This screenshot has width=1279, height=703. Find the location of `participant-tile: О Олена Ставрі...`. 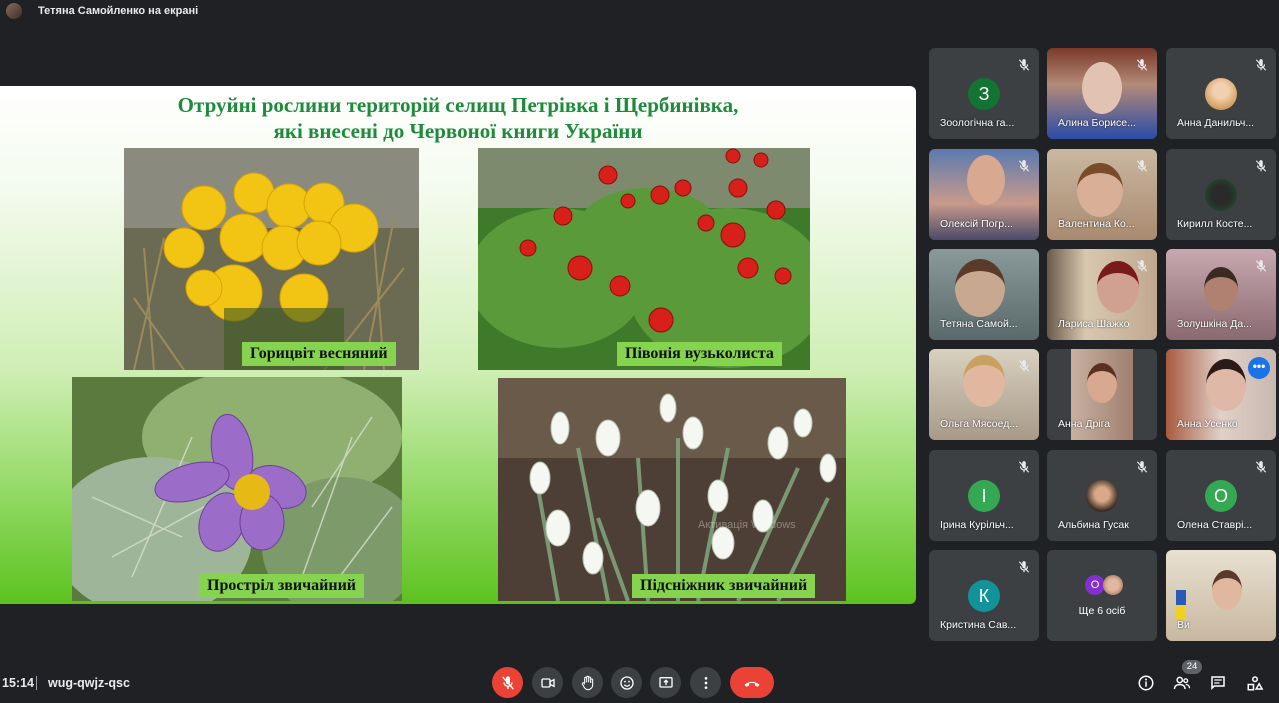

participant-tile: О Олена Ставрі... is located at coordinates (1221, 495).